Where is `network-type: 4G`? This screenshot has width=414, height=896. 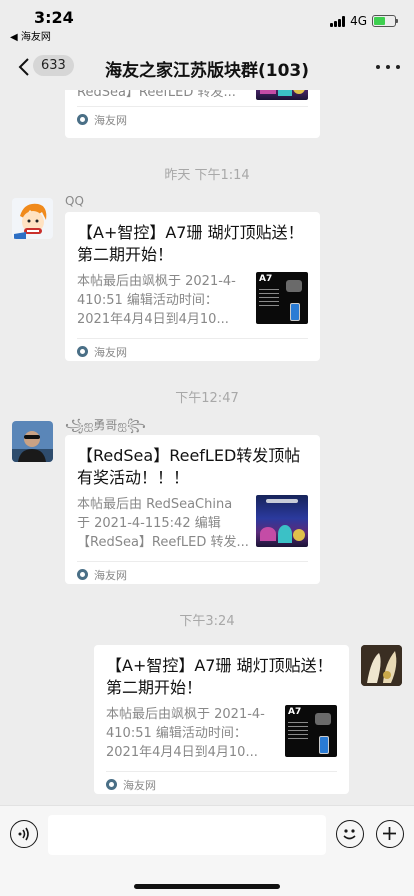
network-type: 4G is located at coordinates (358, 21).